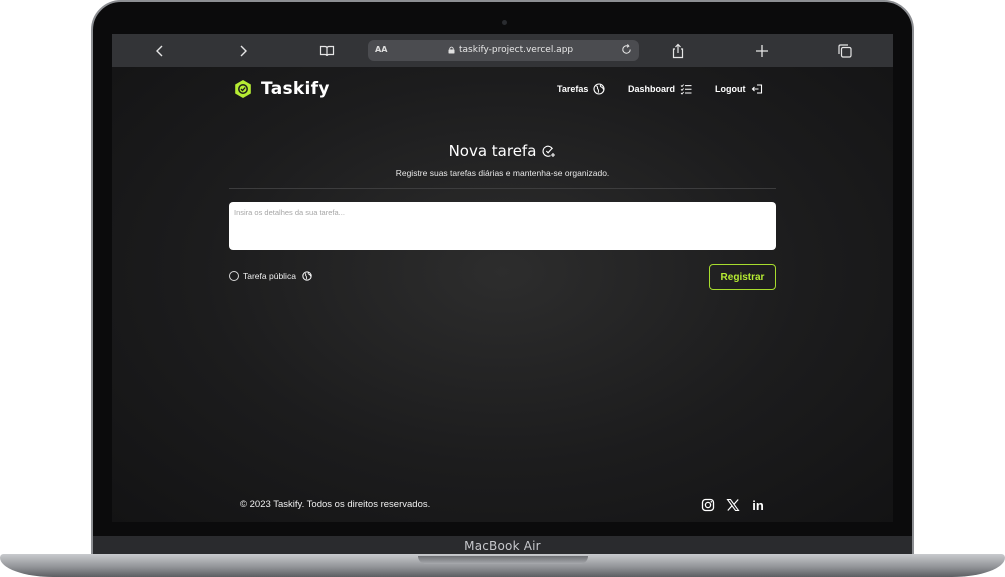  I want to click on address-bar: AA taskify-project.vercel.app, so click(503, 50).